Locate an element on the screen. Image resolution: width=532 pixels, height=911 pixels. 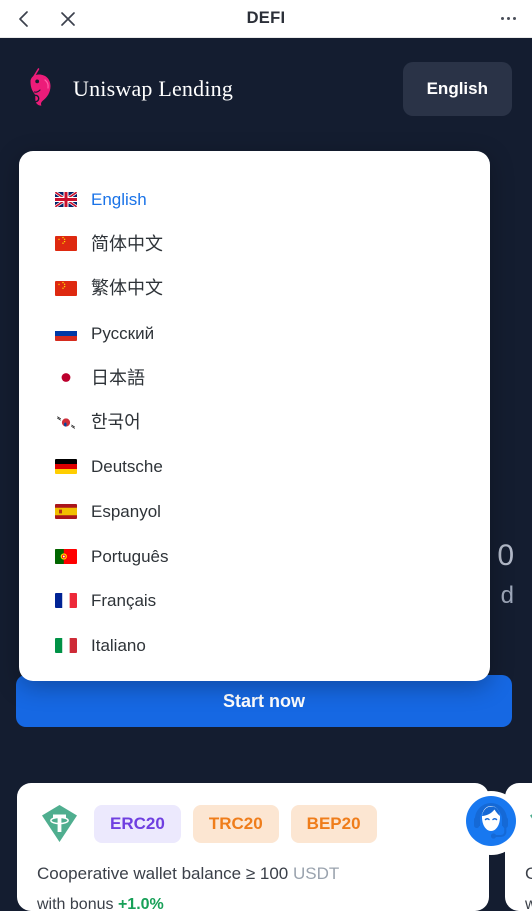
language-option-label: Русский is located at coordinates (123, 333).